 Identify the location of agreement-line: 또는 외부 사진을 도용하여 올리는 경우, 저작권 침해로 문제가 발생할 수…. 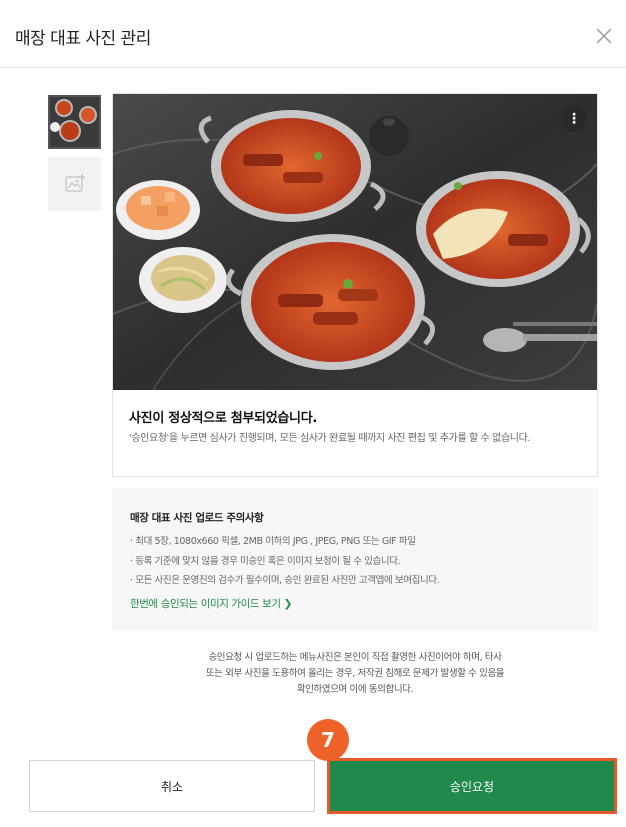
(355, 673).